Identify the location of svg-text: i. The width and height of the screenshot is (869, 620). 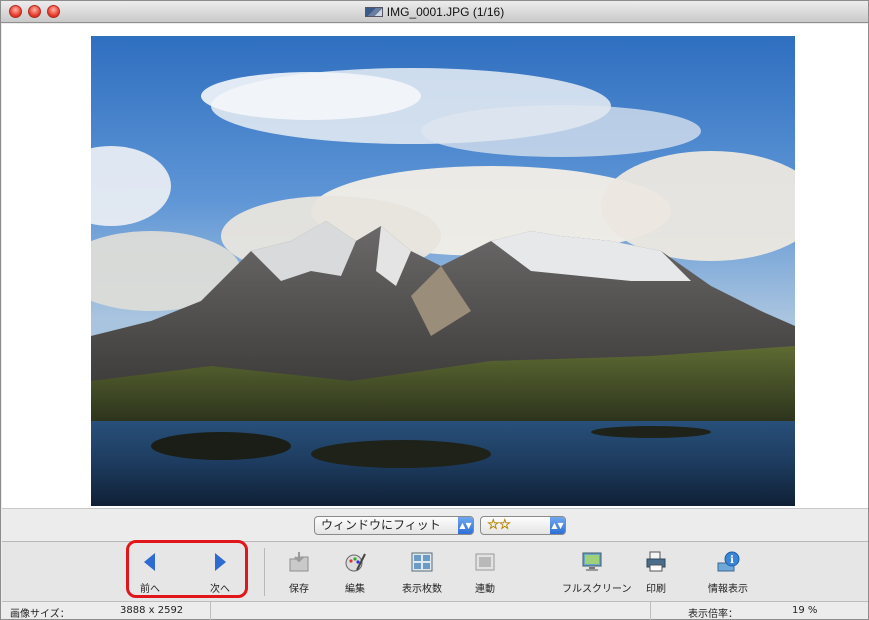
(732, 560).